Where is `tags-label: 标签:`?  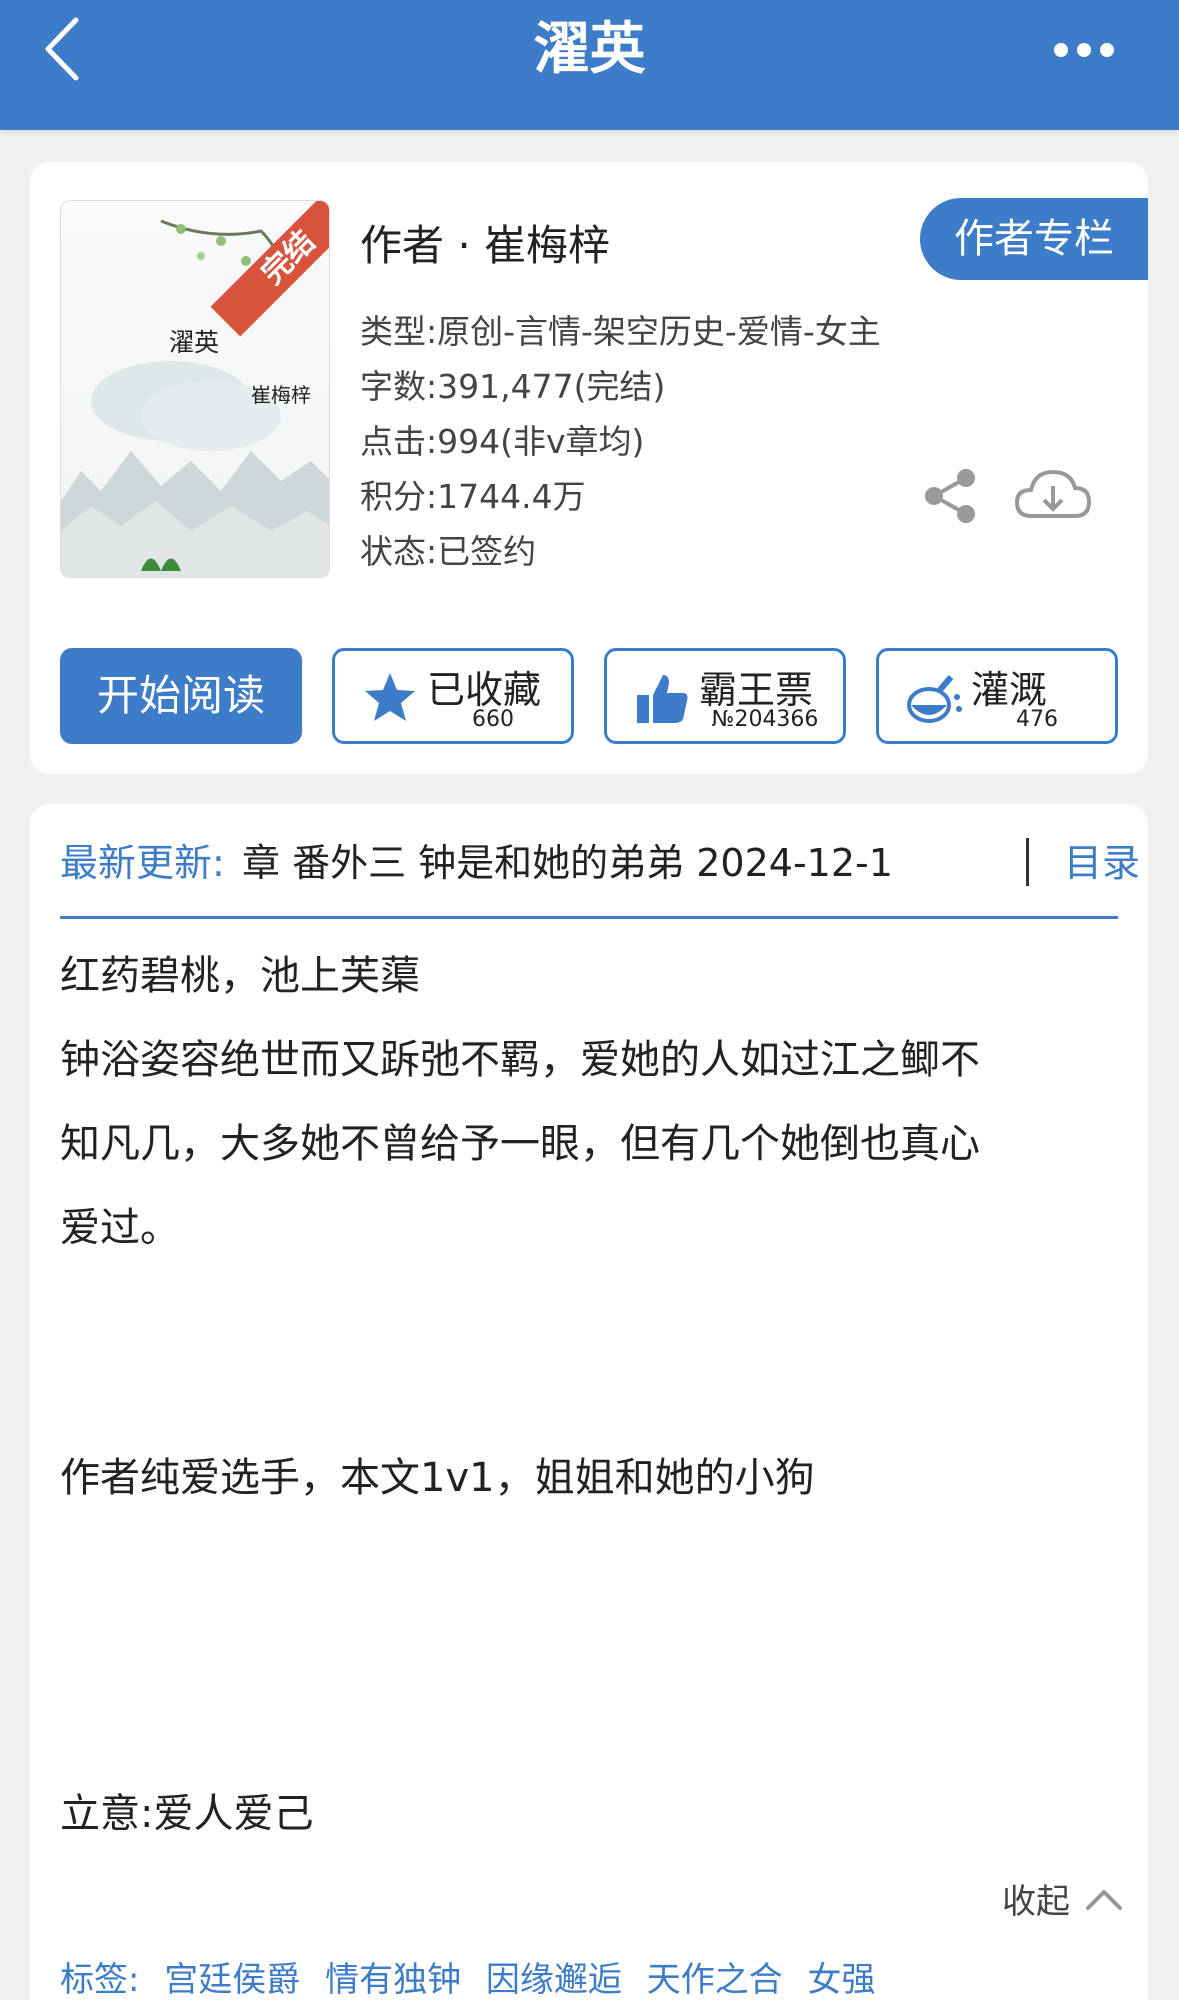
tags-label: 标签: is located at coordinates (100, 1980).